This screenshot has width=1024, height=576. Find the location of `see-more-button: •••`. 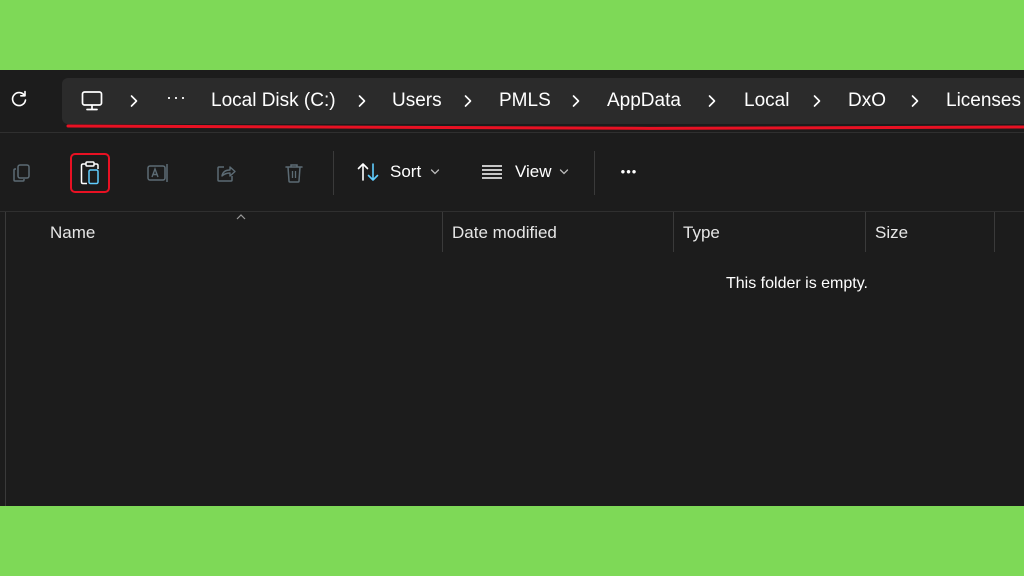

see-more-button: ••• is located at coordinates (629, 173).